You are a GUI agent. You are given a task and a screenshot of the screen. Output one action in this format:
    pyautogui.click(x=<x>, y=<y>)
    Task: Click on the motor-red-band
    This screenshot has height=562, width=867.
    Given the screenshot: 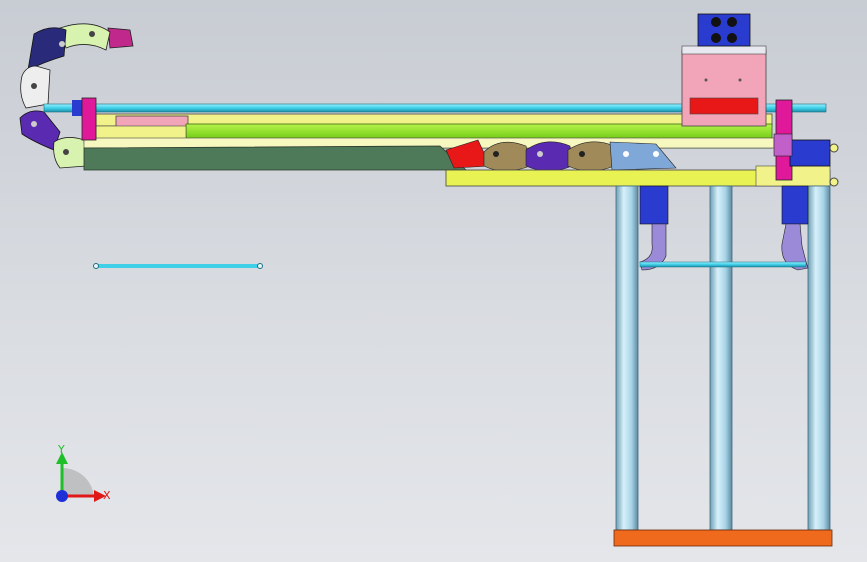 What is the action you would take?
    pyautogui.click(x=724, y=106)
    